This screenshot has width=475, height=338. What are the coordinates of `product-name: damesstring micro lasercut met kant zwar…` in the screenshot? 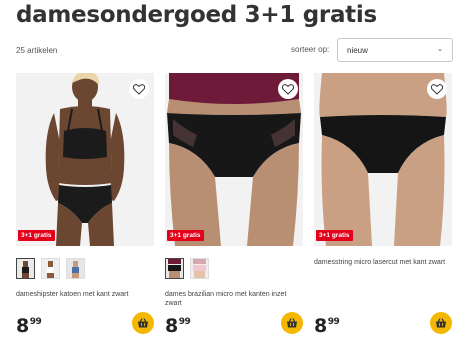 It's located at (383, 262).